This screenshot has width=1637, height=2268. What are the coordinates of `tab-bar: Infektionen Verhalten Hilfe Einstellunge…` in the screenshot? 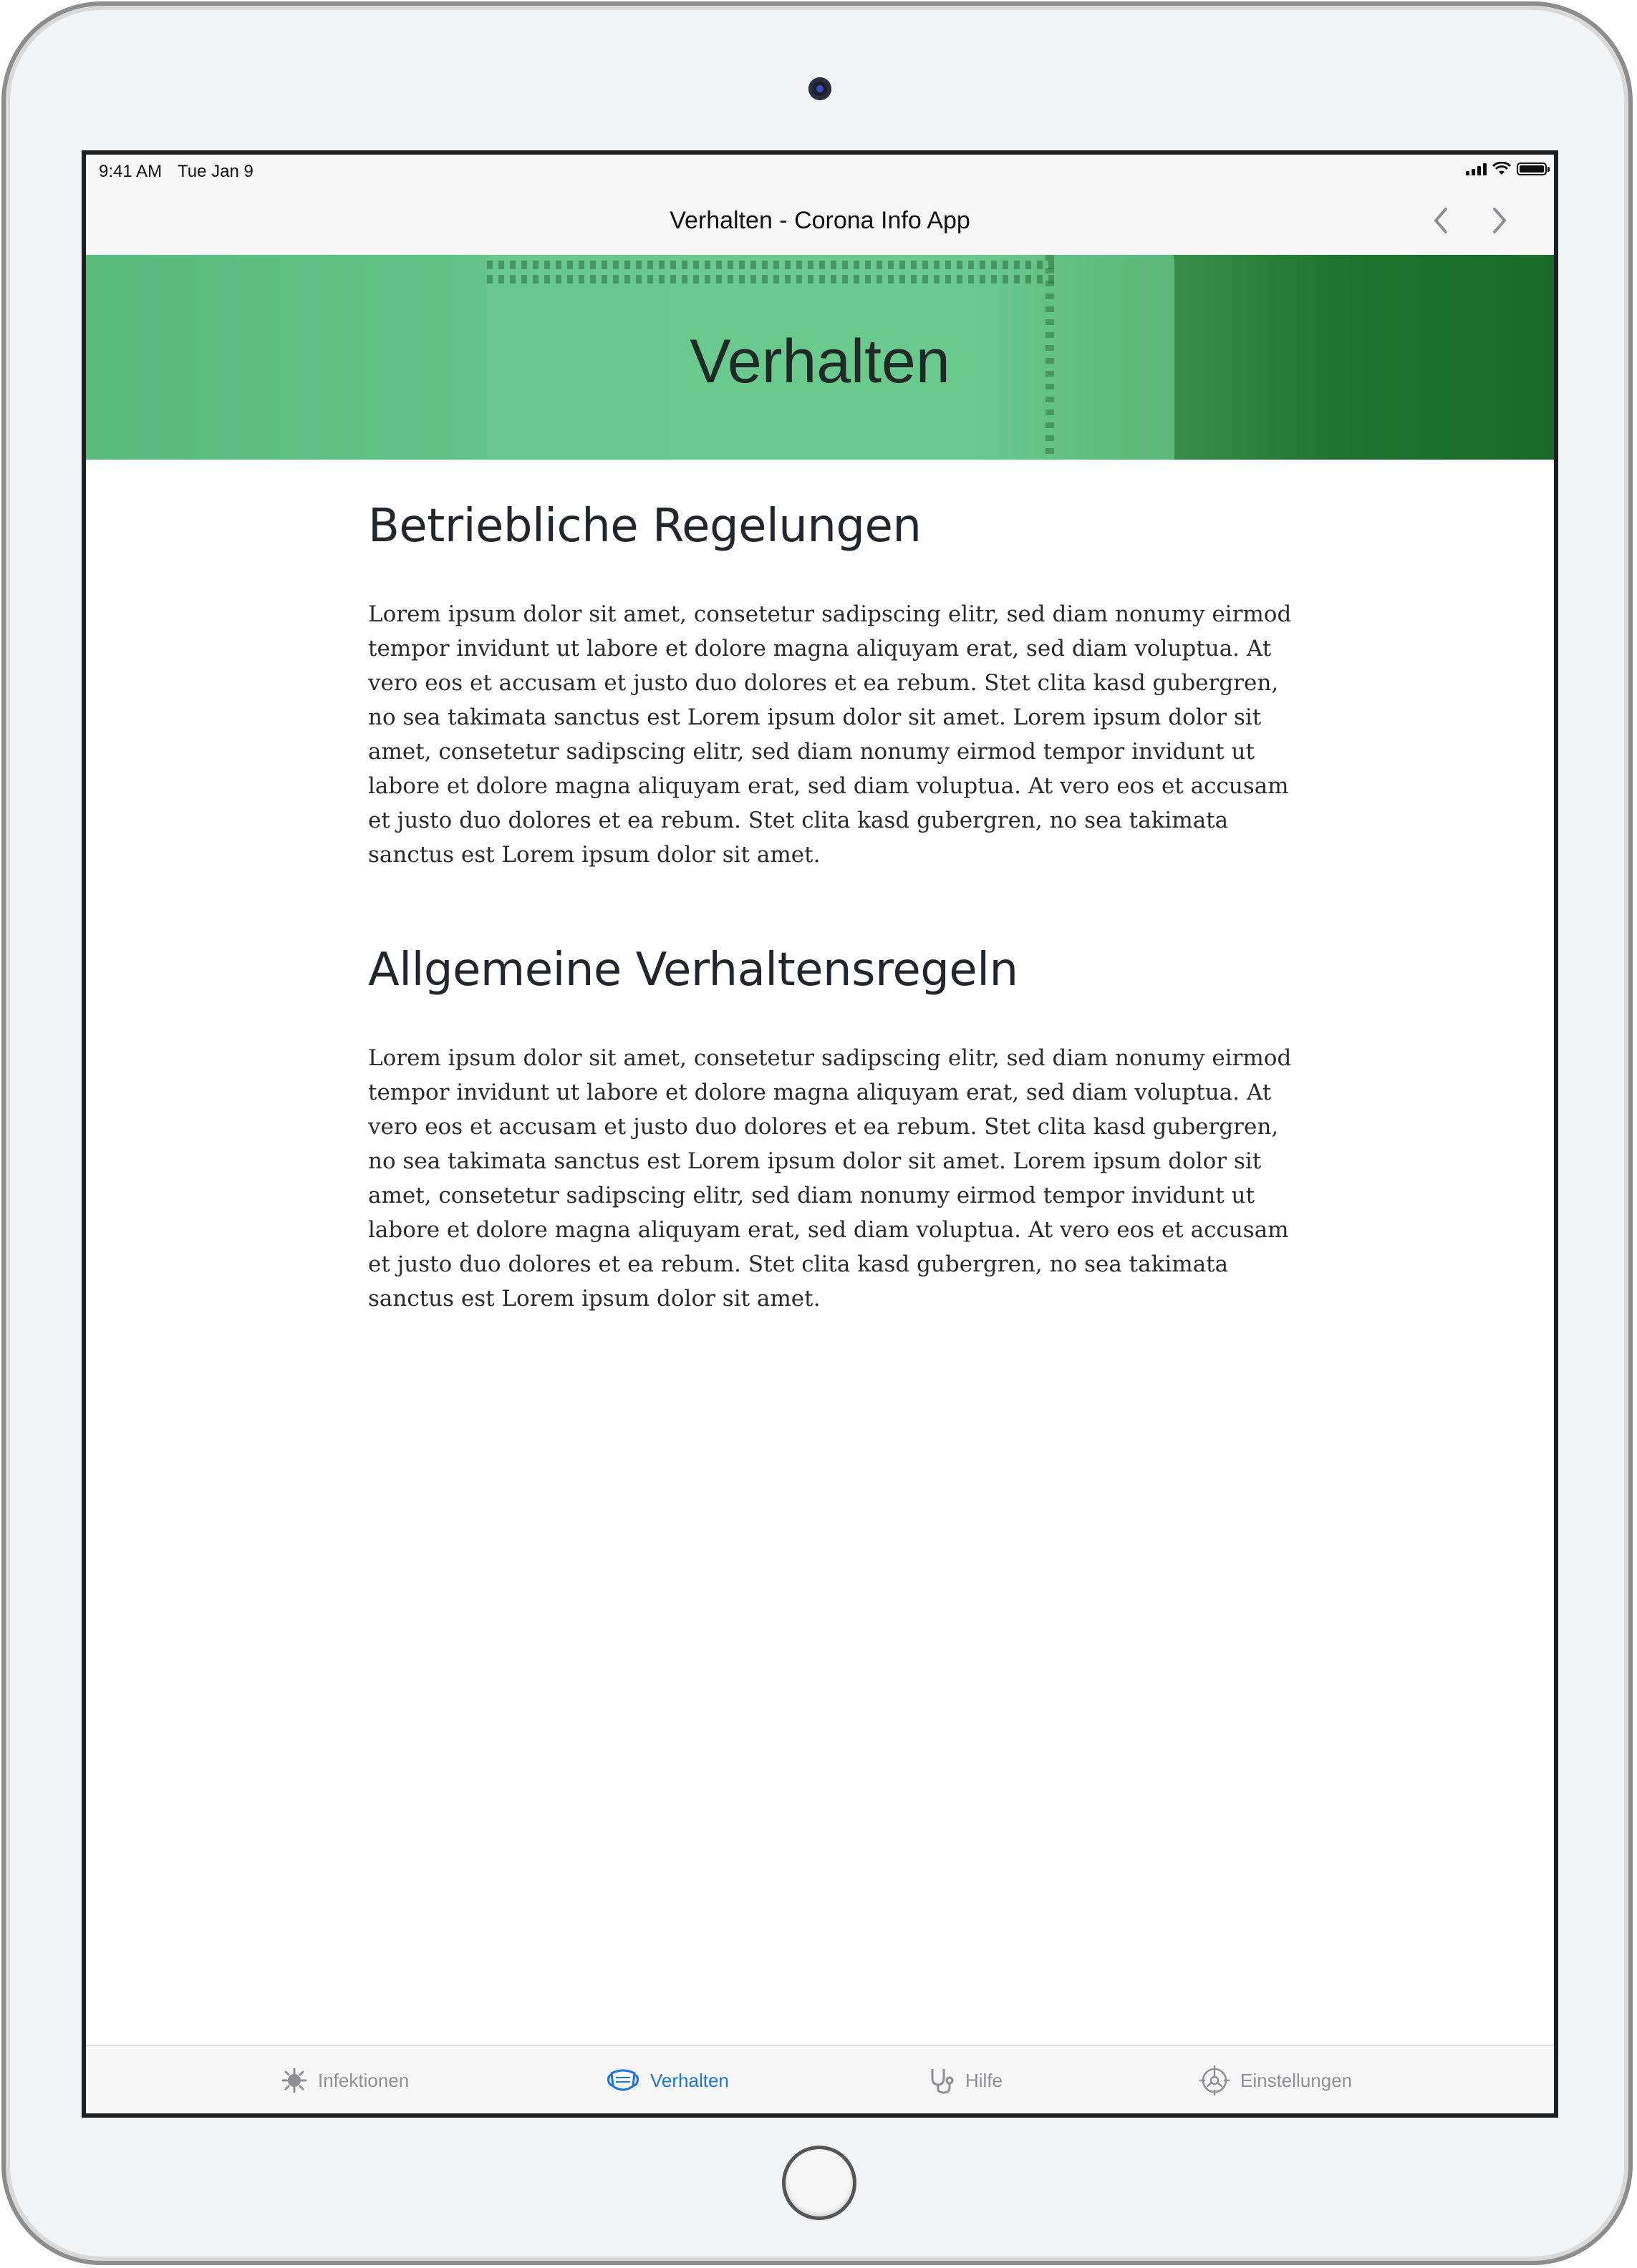 It's located at (820, 2079).